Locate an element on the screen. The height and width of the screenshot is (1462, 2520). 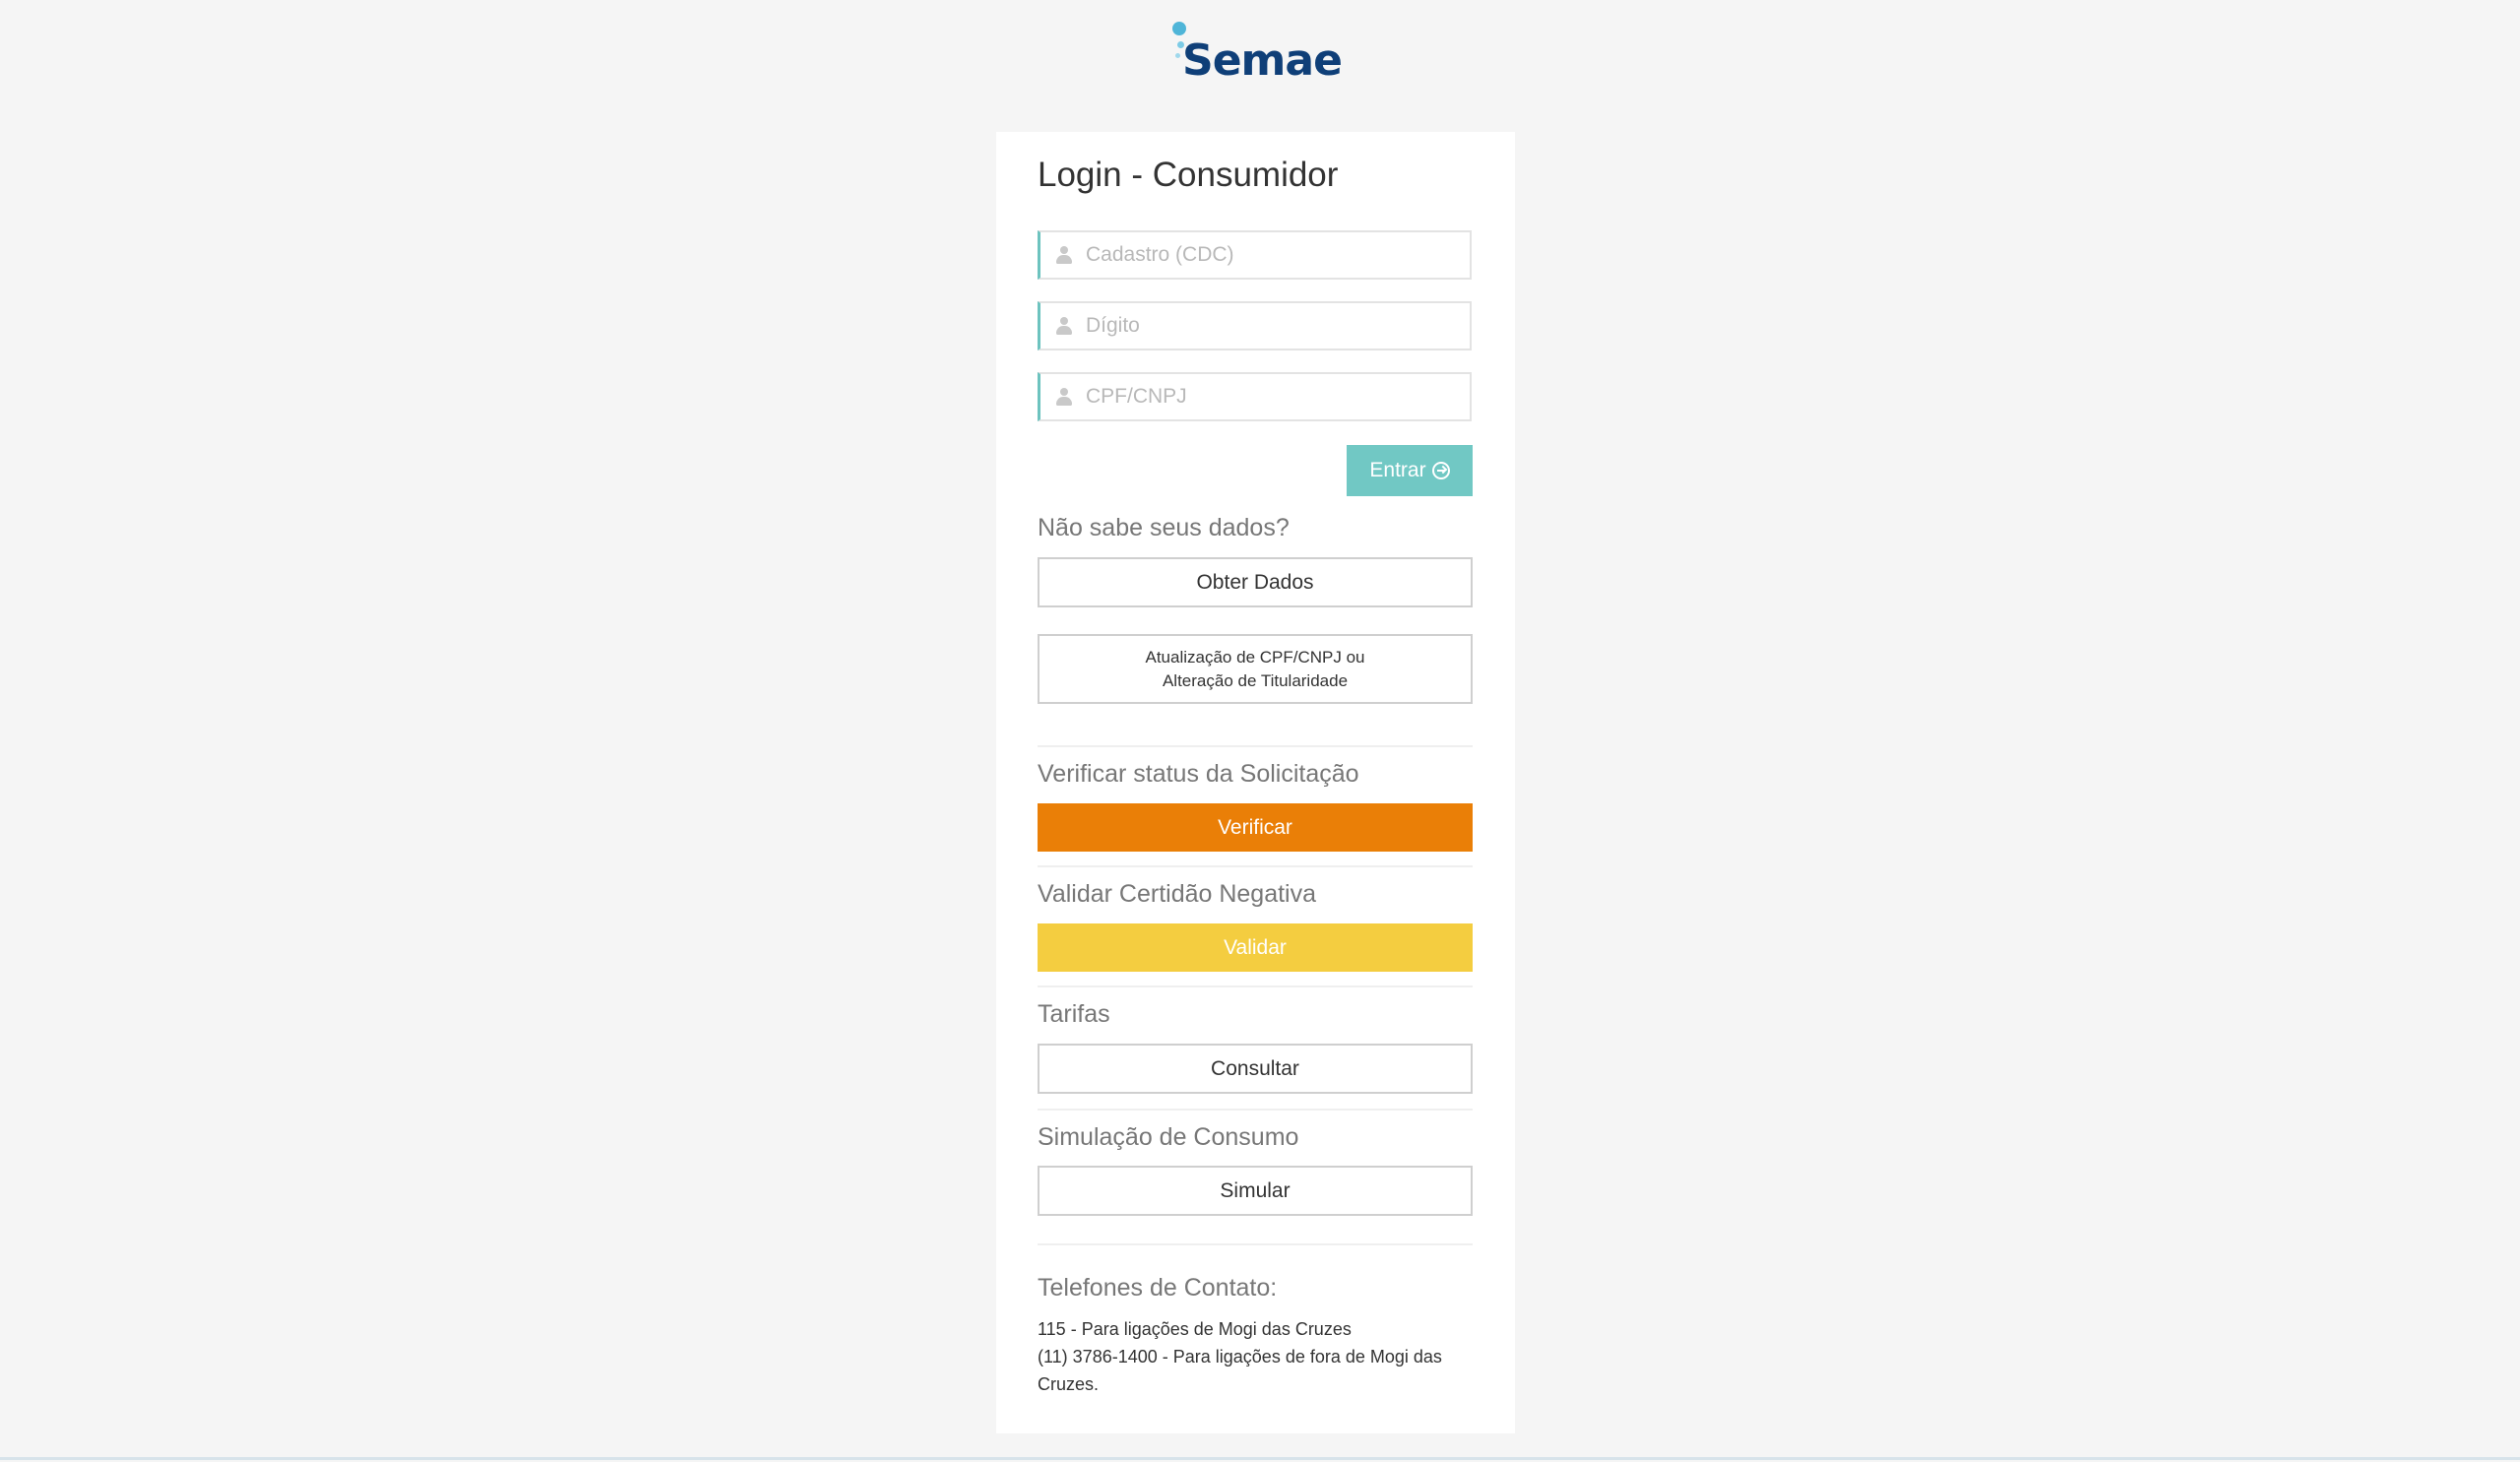
validar-label: Validar is located at coordinates (1255, 947).